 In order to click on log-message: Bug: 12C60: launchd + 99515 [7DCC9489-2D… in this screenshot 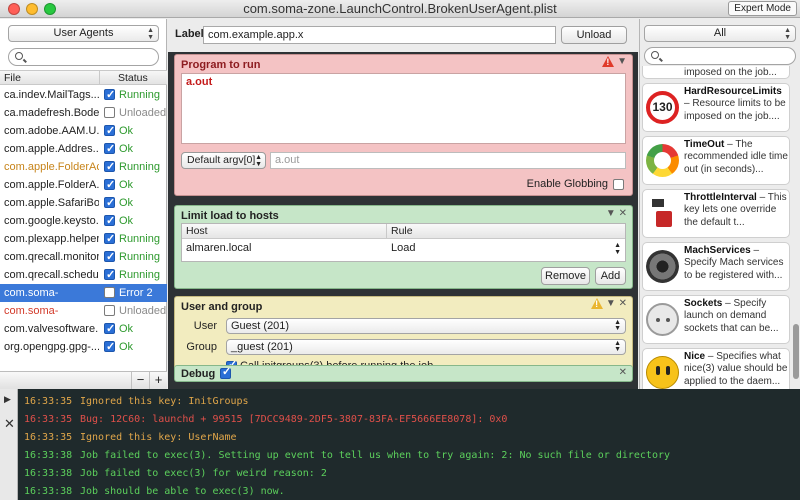, I will do `click(294, 419)`.